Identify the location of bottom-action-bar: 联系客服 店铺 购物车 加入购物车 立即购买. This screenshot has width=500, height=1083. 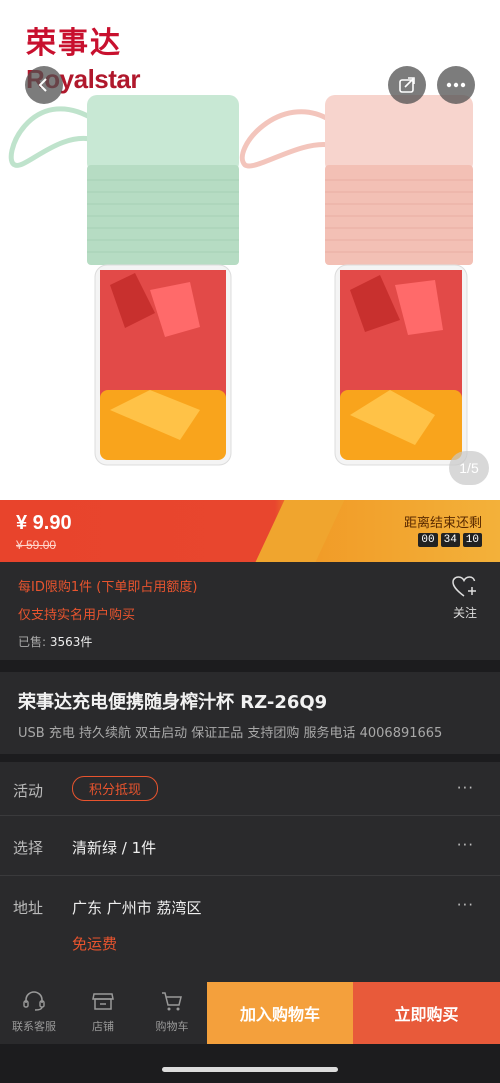
(250, 1013).